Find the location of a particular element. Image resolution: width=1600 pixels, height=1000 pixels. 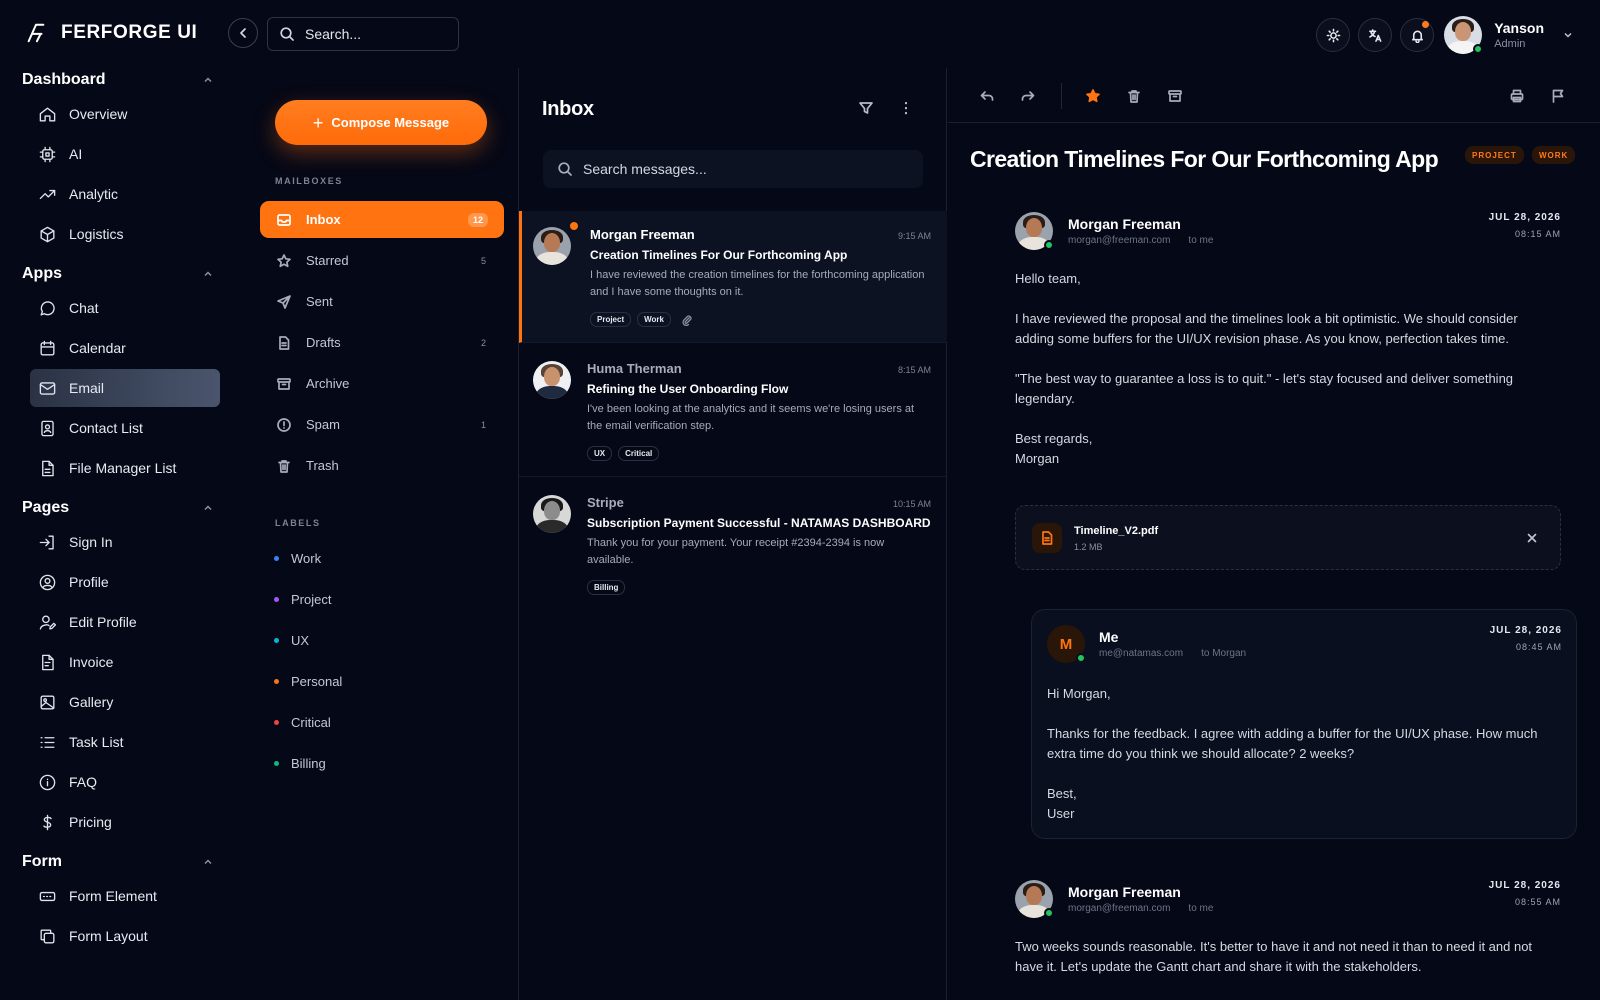

label-name: Critical is located at coordinates (311, 722).